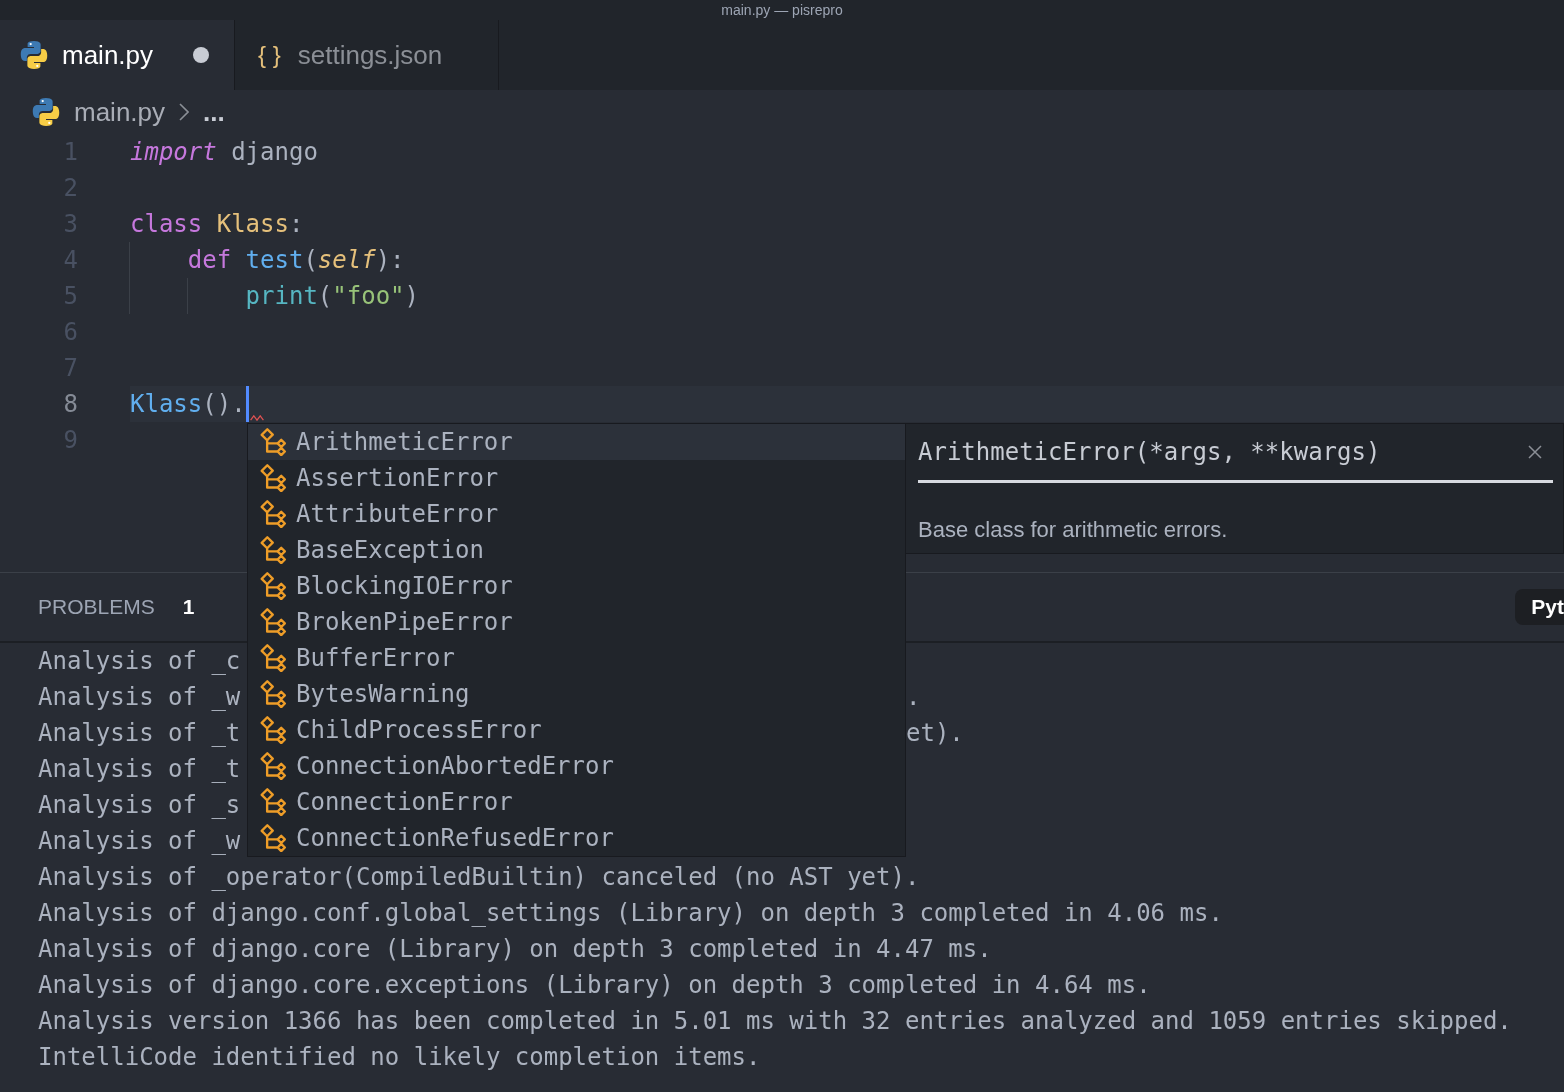 The image size is (1564, 1092). What do you see at coordinates (576, 694) in the screenshot?
I see `suggestion-item: BytesWarning` at bounding box center [576, 694].